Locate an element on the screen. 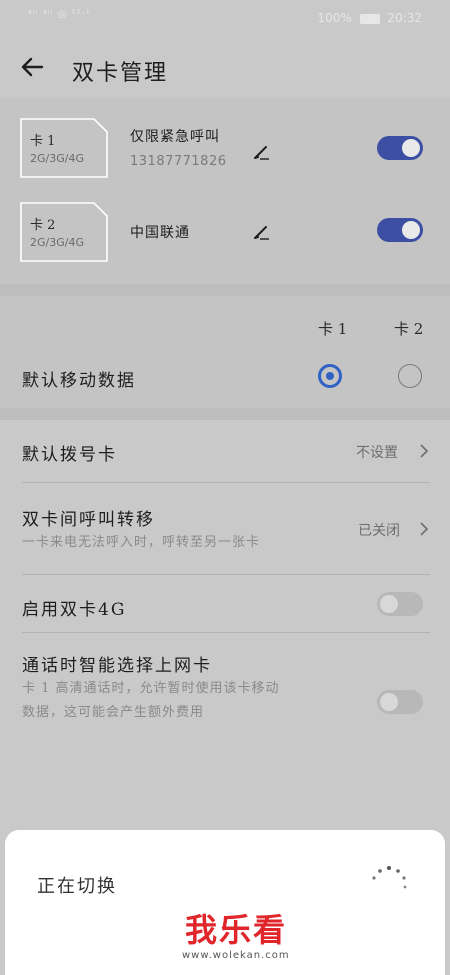  status-bar: ⁴ⁱᴵ ⁴ⁱᴵ ◎ ¹⁵·¹ 100% 20:32 is located at coordinates (225, 18).